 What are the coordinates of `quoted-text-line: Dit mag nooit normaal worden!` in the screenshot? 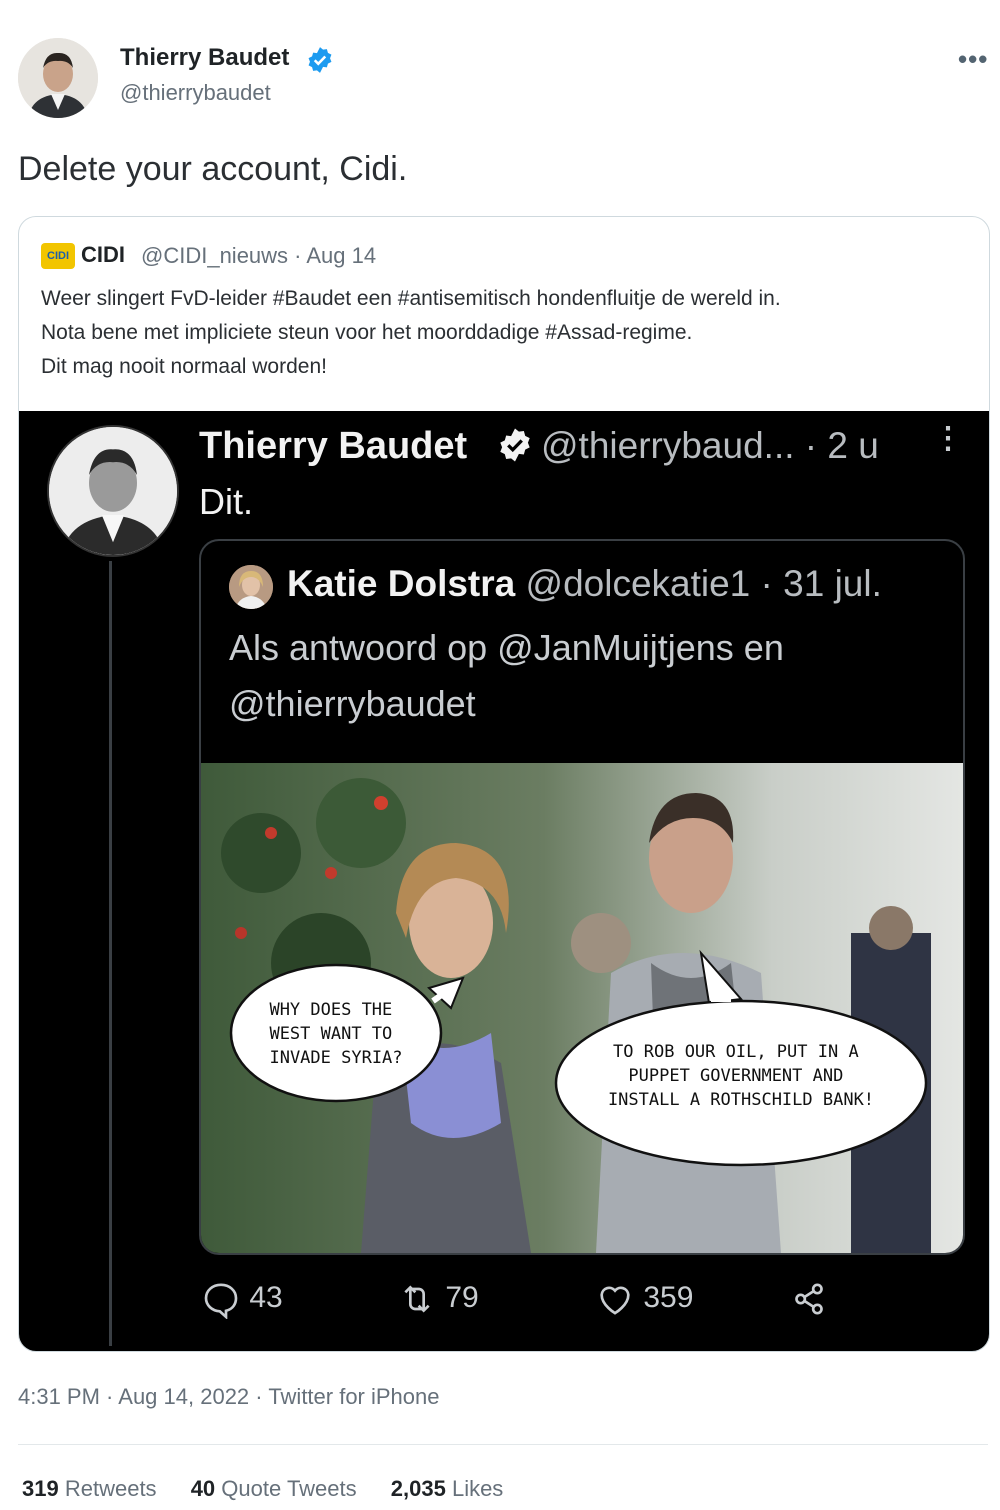 It's located at (184, 366).